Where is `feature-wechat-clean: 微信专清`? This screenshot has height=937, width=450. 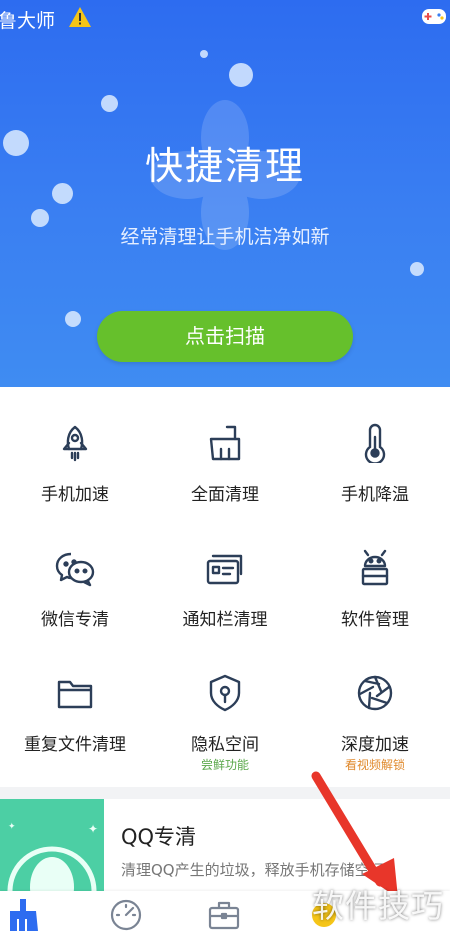 feature-wechat-clean: 微信专清 is located at coordinates (75, 574).